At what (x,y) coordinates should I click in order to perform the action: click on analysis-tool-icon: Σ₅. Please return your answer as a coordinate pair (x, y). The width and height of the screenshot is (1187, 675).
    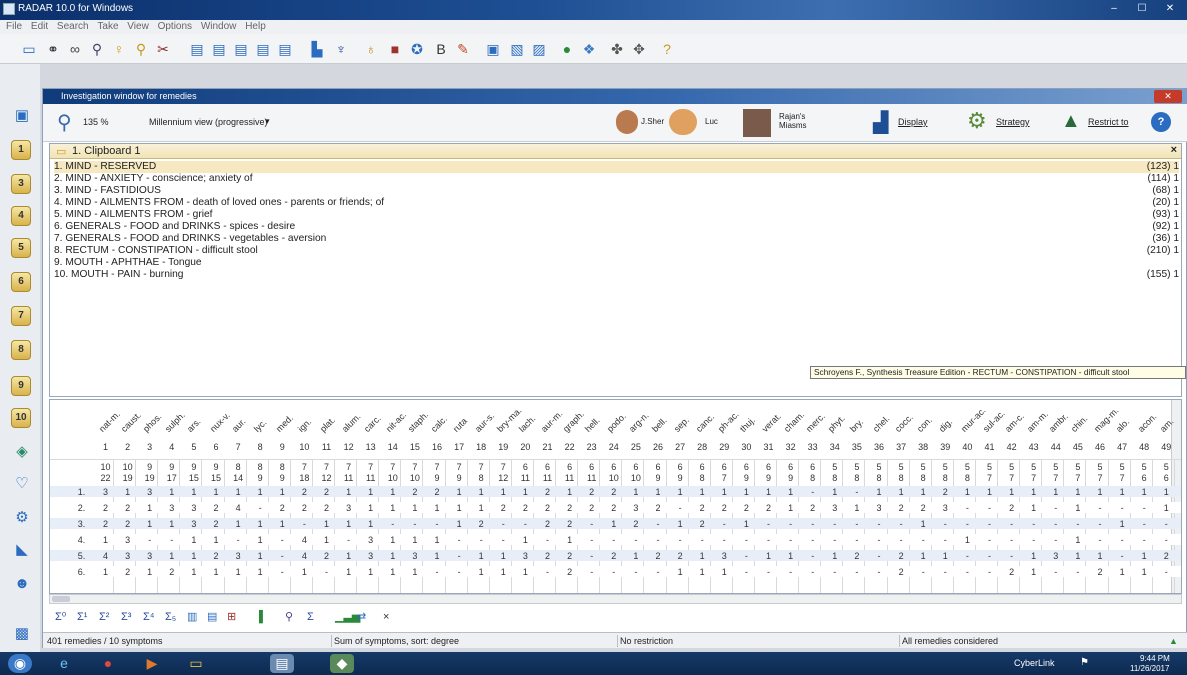
    Looking at the image, I should click on (170, 617).